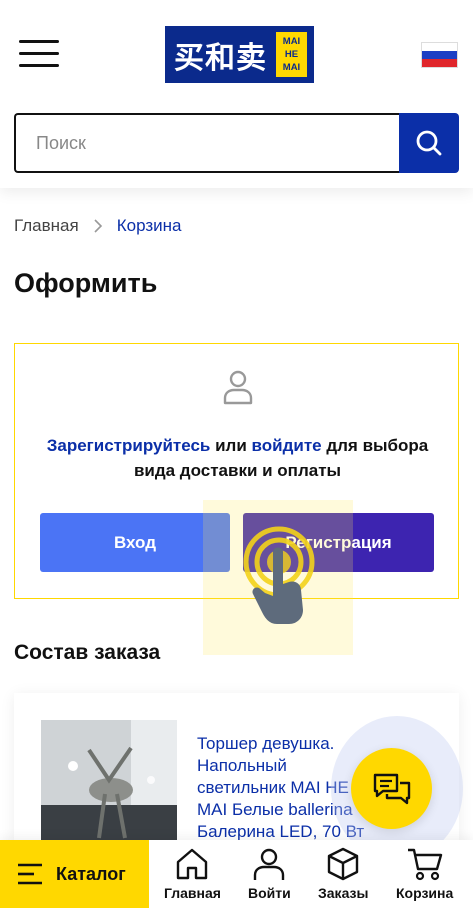 The image size is (473, 908). I want to click on nav-cart: Корзина, so click(424, 876).